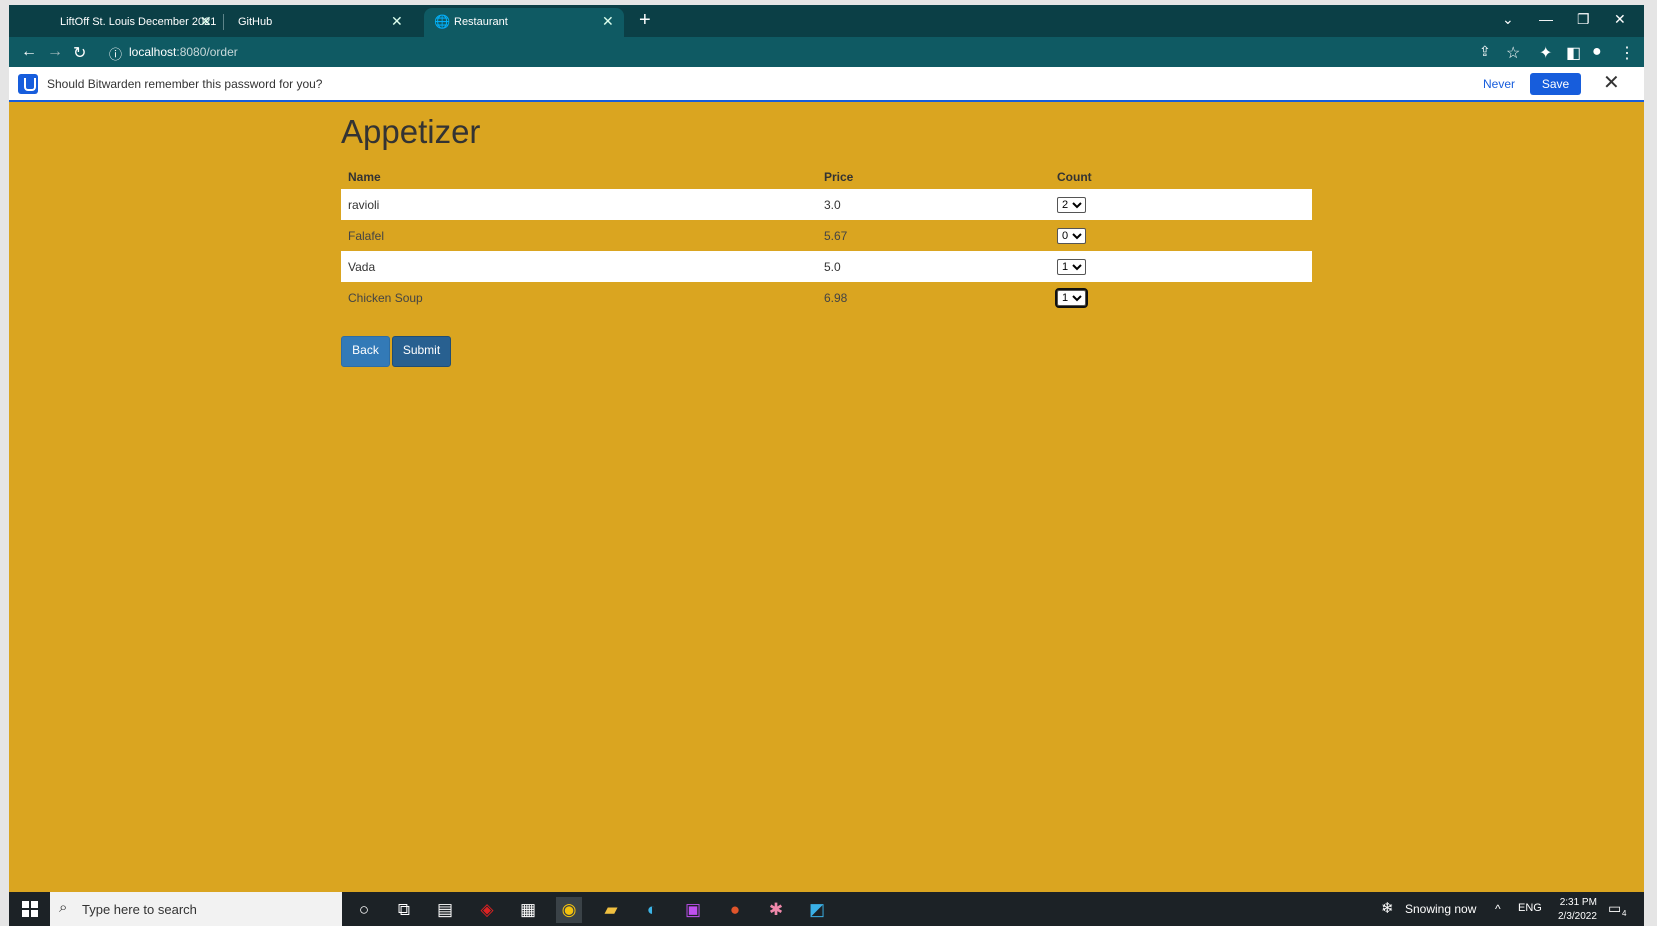  Describe the element at coordinates (1508, 19) in the screenshot. I see `tab-search-icon: ⌄` at that location.